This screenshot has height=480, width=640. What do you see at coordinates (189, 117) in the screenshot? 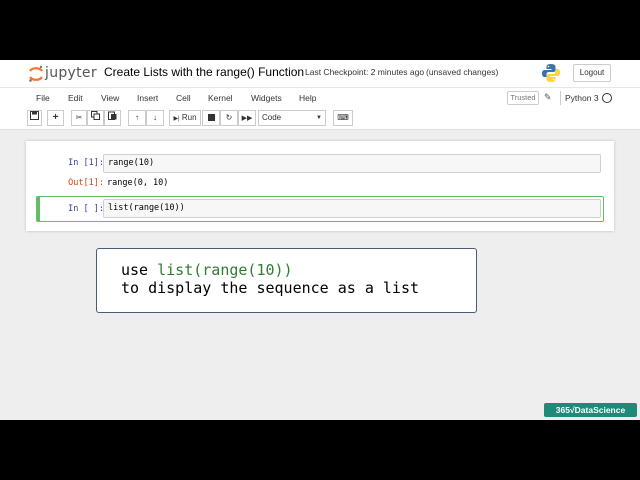
I see `run-label: Run` at bounding box center [189, 117].